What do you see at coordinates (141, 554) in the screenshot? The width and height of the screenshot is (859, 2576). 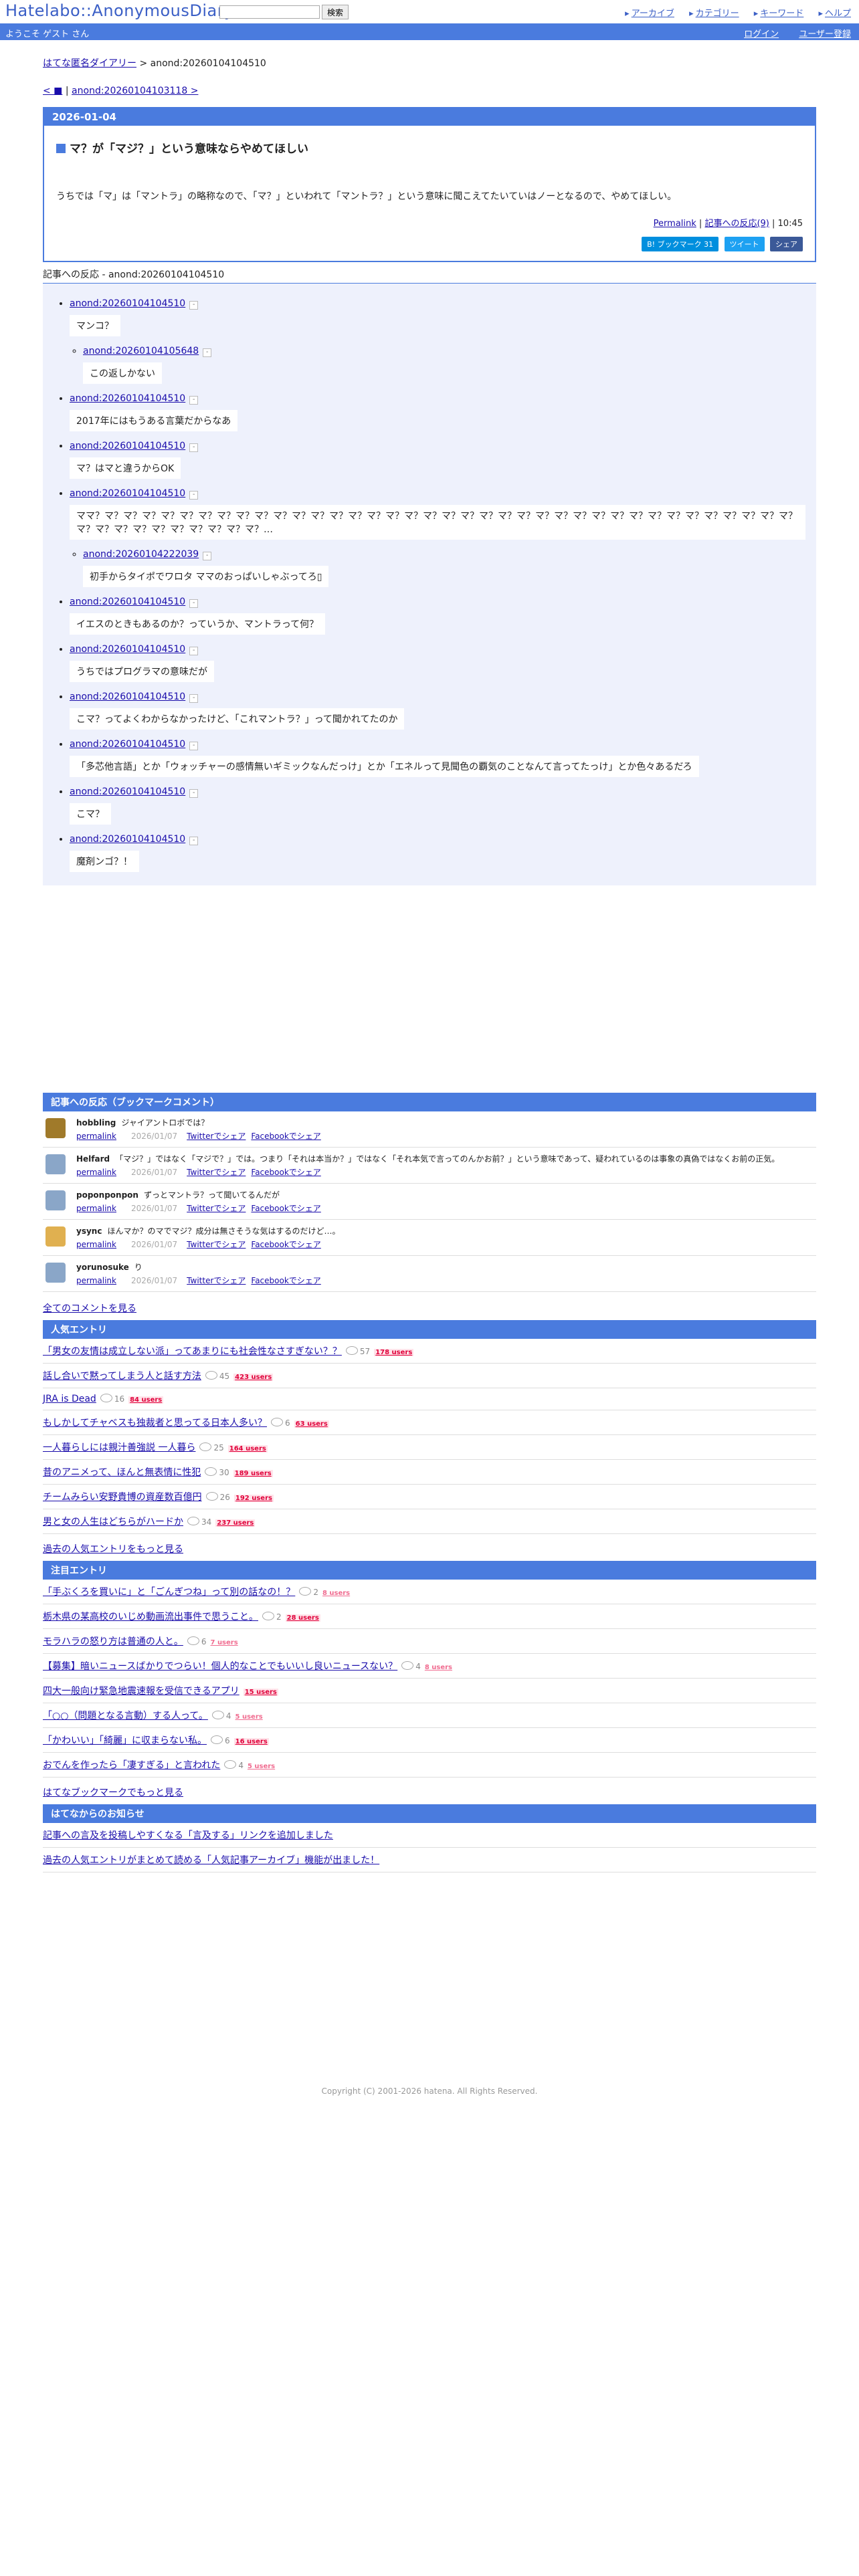 I see `response-child-link: anond:20260104222039` at bounding box center [141, 554].